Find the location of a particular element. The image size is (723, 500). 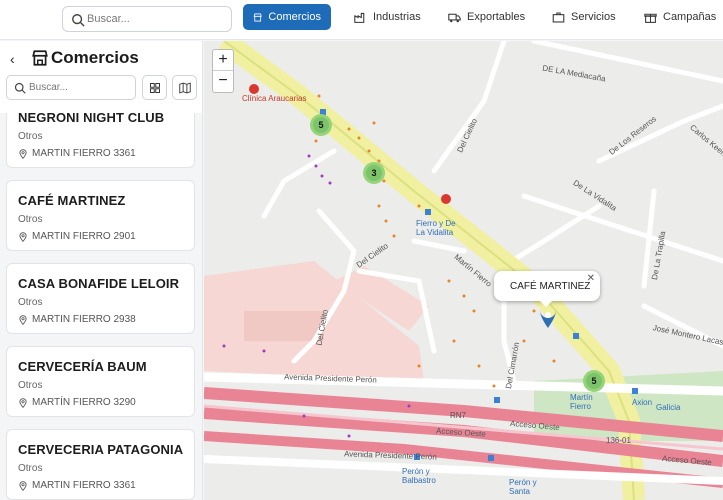

tab-industrias: Industrias is located at coordinates (387, 17).